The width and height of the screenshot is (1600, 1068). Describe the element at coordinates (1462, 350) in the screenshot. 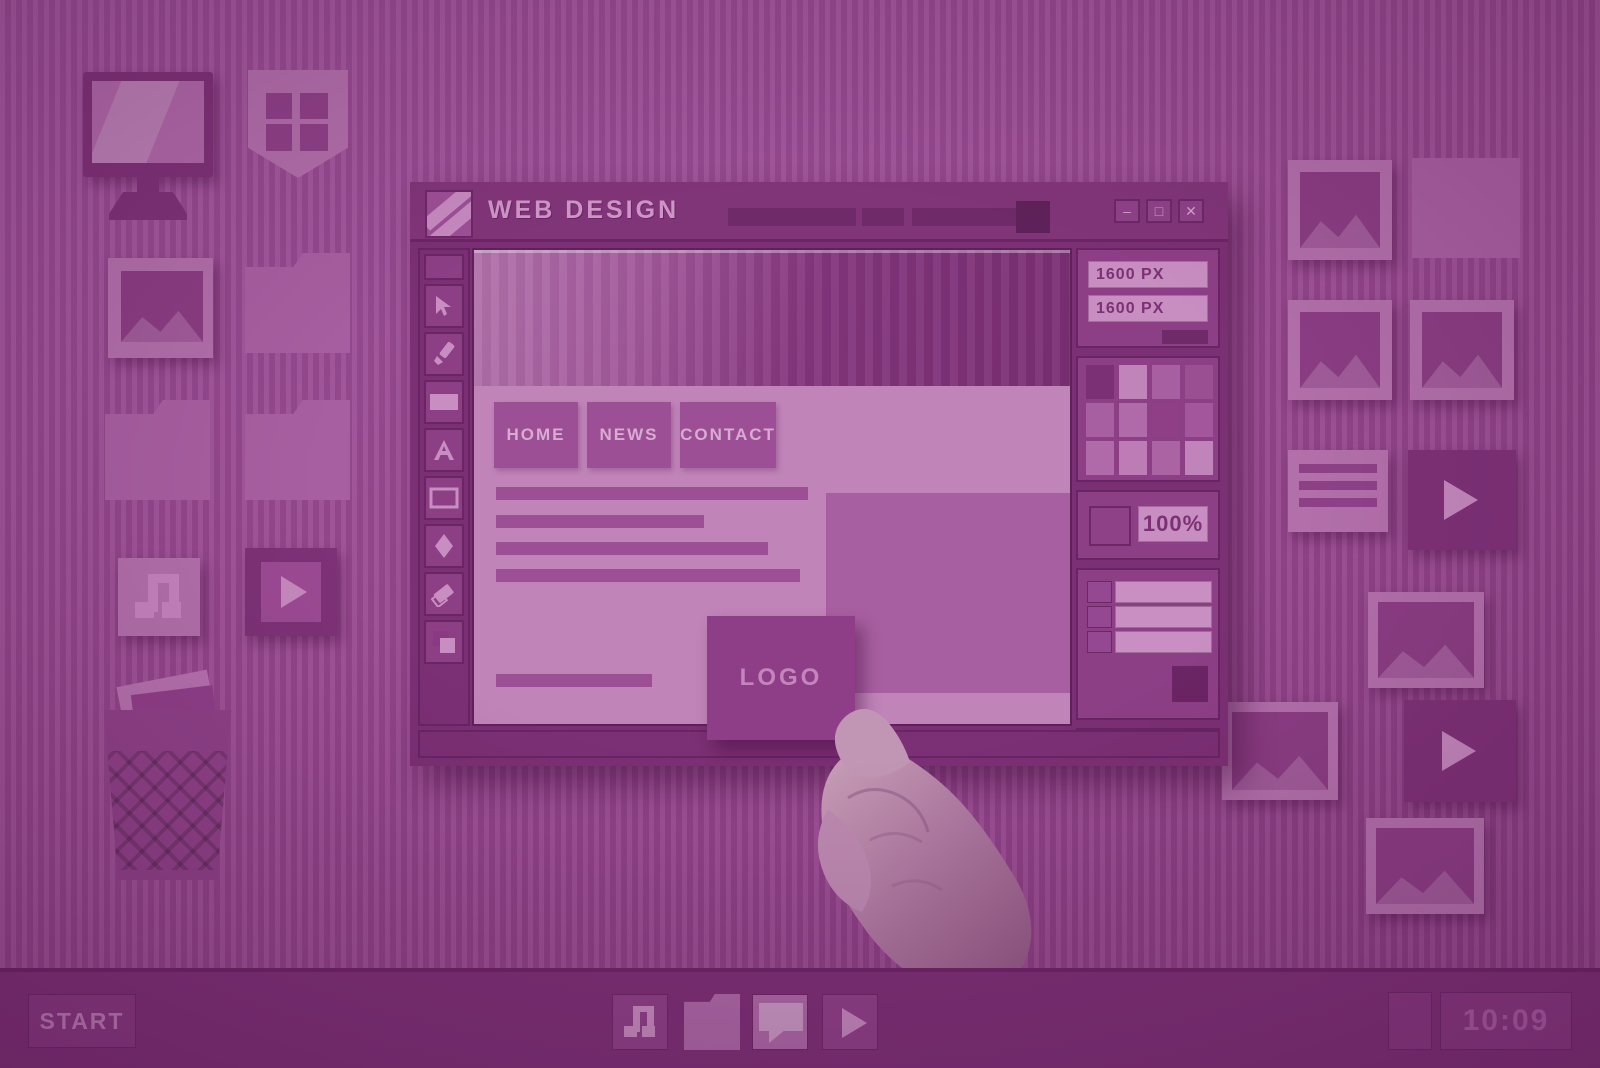

I see `photo-icon-r3` at that location.